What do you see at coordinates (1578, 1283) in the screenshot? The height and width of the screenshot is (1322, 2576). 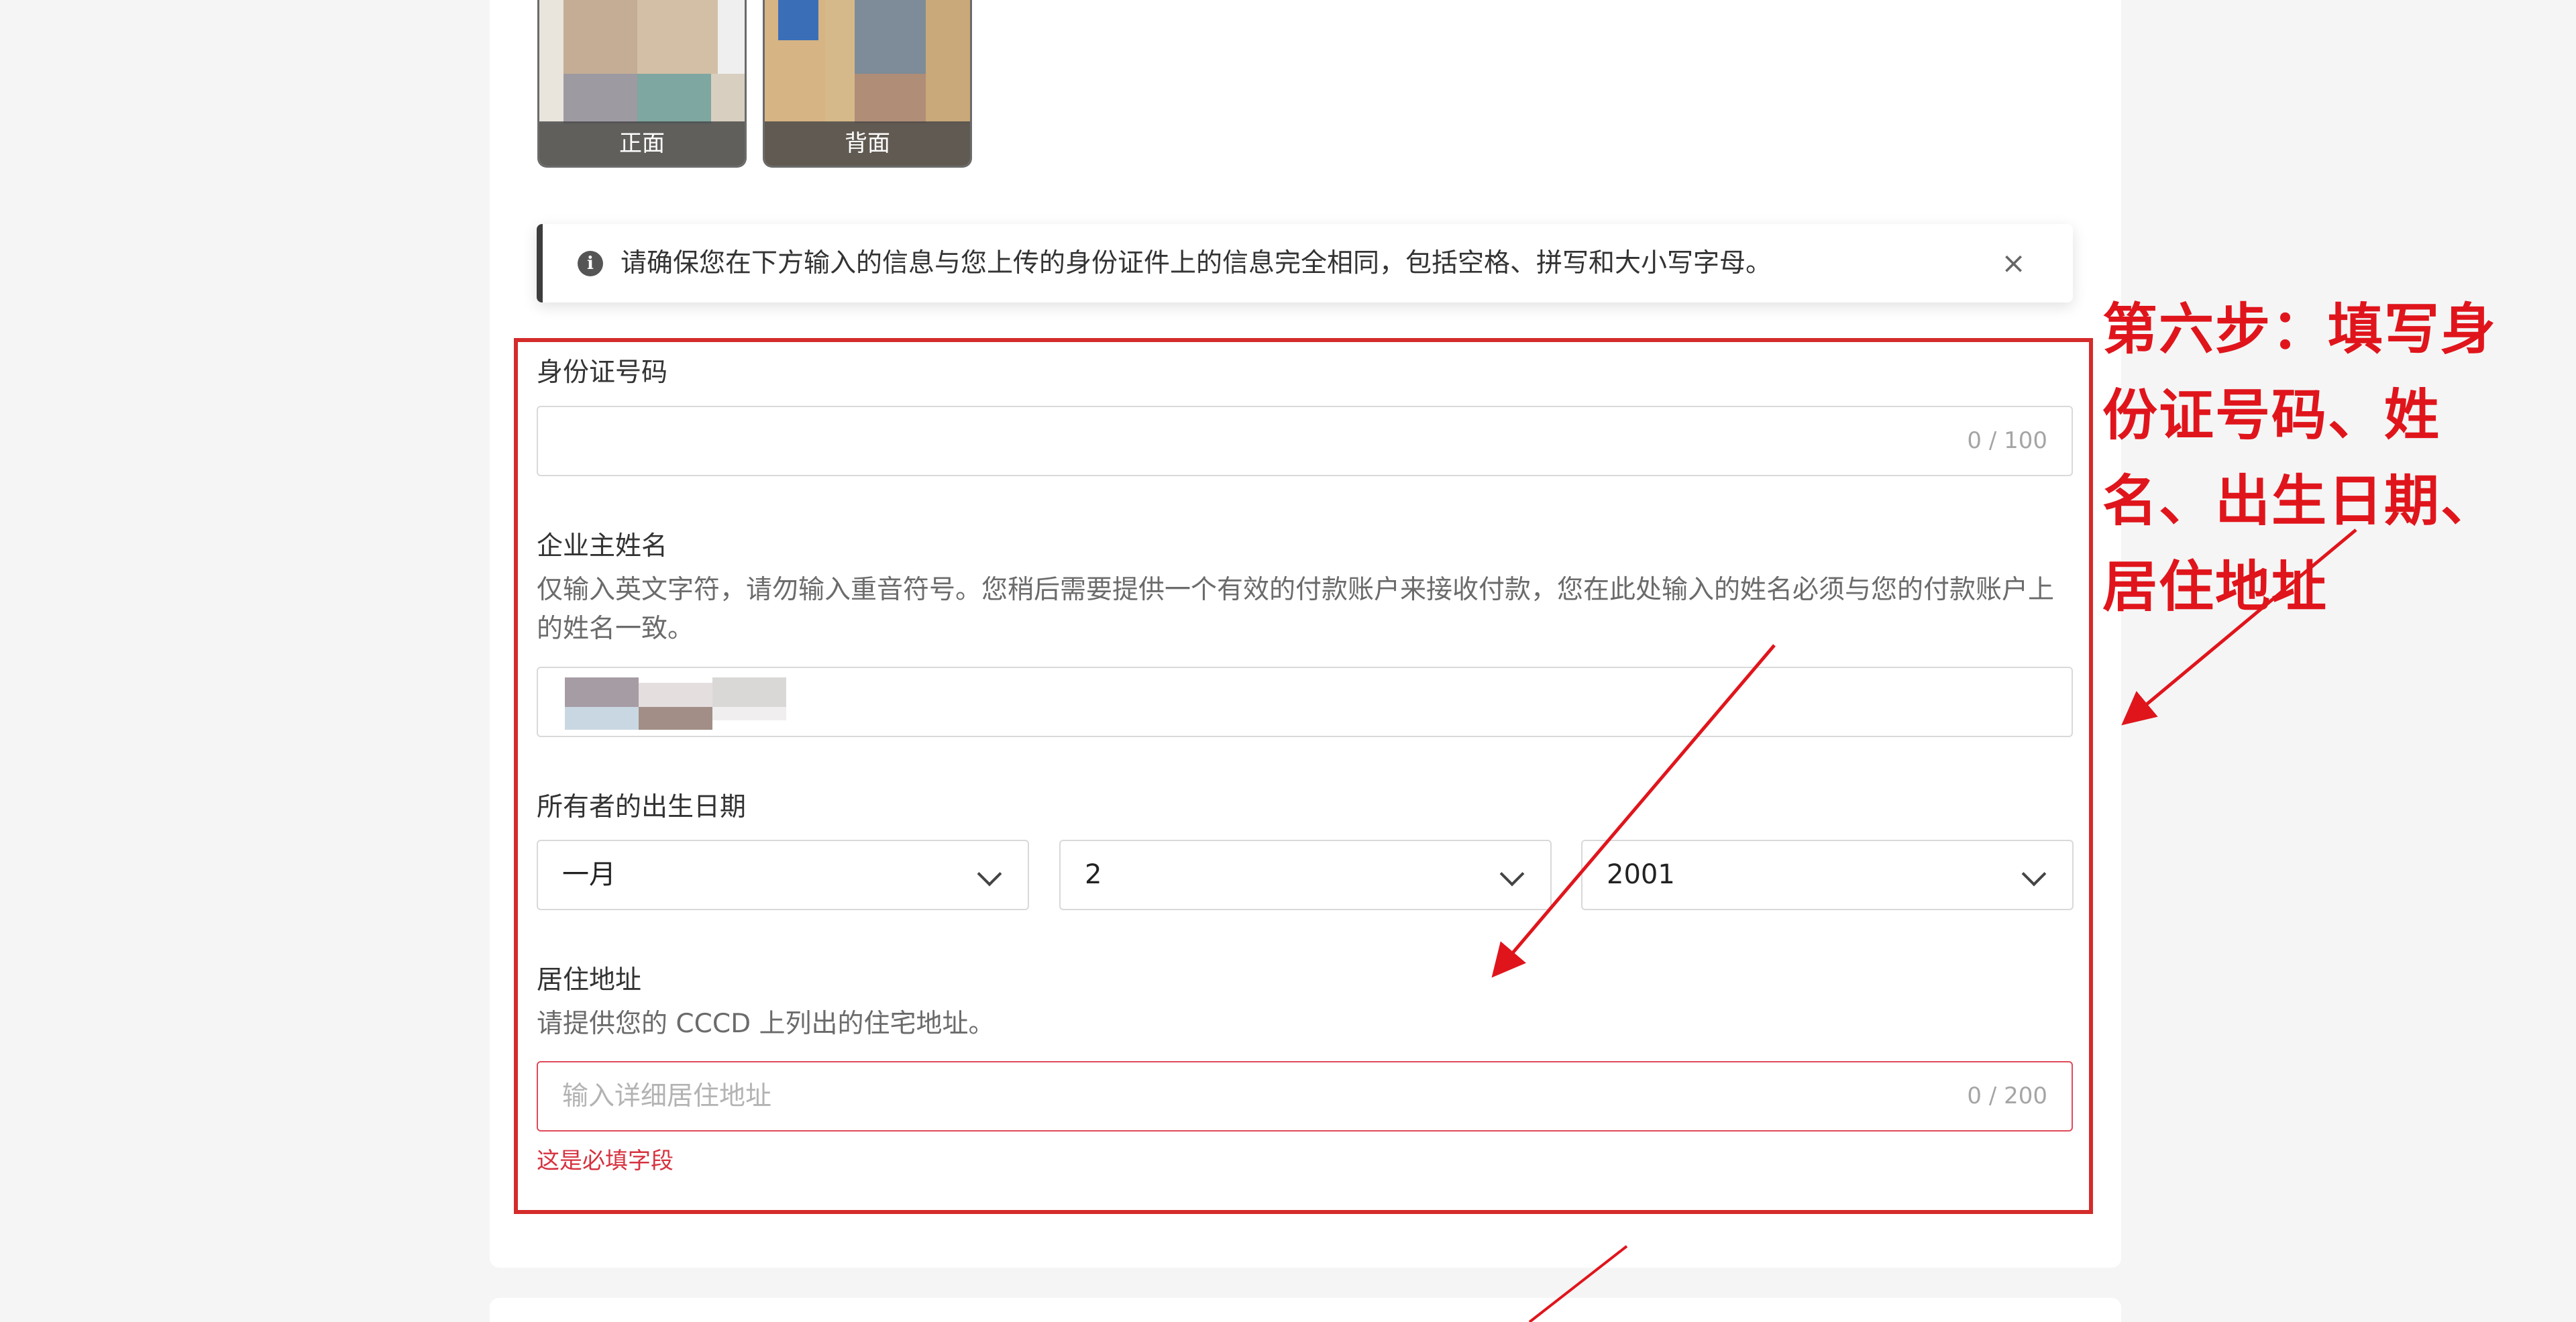 I see `annotation-arrow-bottom` at bounding box center [1578, 1283].